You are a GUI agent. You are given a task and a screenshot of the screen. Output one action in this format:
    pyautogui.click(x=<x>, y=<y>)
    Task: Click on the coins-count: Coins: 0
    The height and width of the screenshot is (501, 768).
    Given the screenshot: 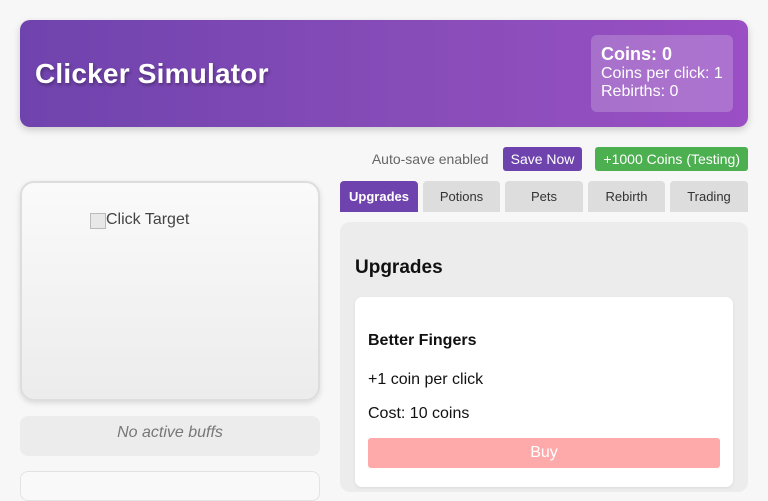 What is the action you would take?
    pyautogui.click(x=637, y=54)
    